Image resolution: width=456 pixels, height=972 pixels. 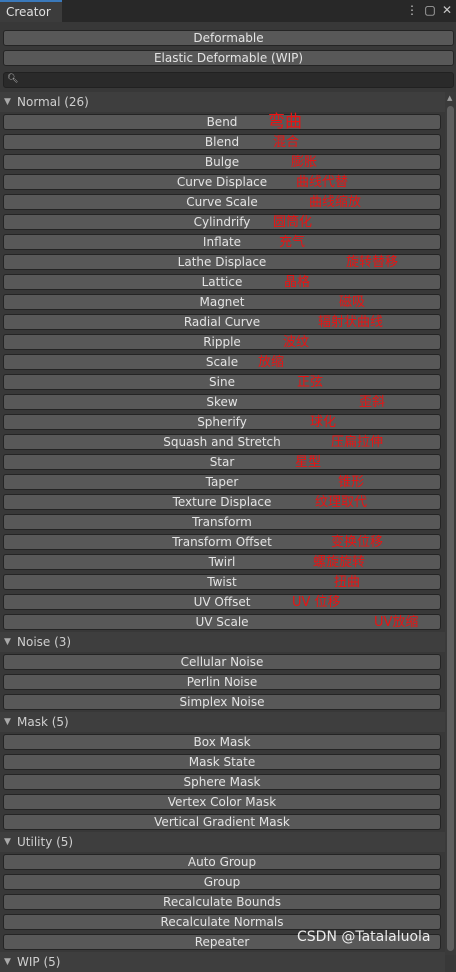 What do you see at coordinates (449, 98) in the screenshot?
I see `scroll-up-icon: ▲` at bounding box center [449, 98].